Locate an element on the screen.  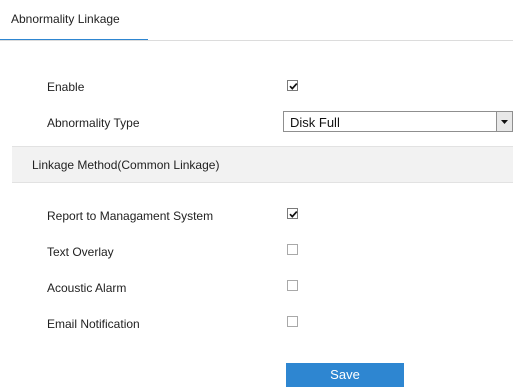
tab-abnormality-linkage: Abnormality Linkage is located at coordinates (74, 20).